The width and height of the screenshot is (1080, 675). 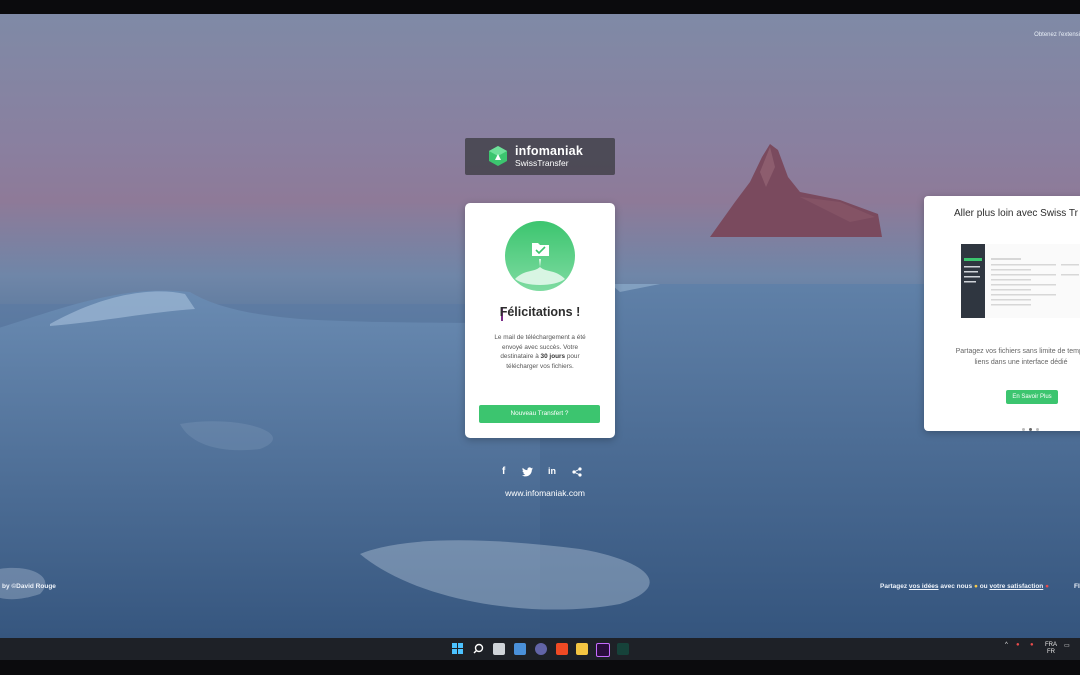 I want to click on letterbox-bottom, so click(x=540, y=667).